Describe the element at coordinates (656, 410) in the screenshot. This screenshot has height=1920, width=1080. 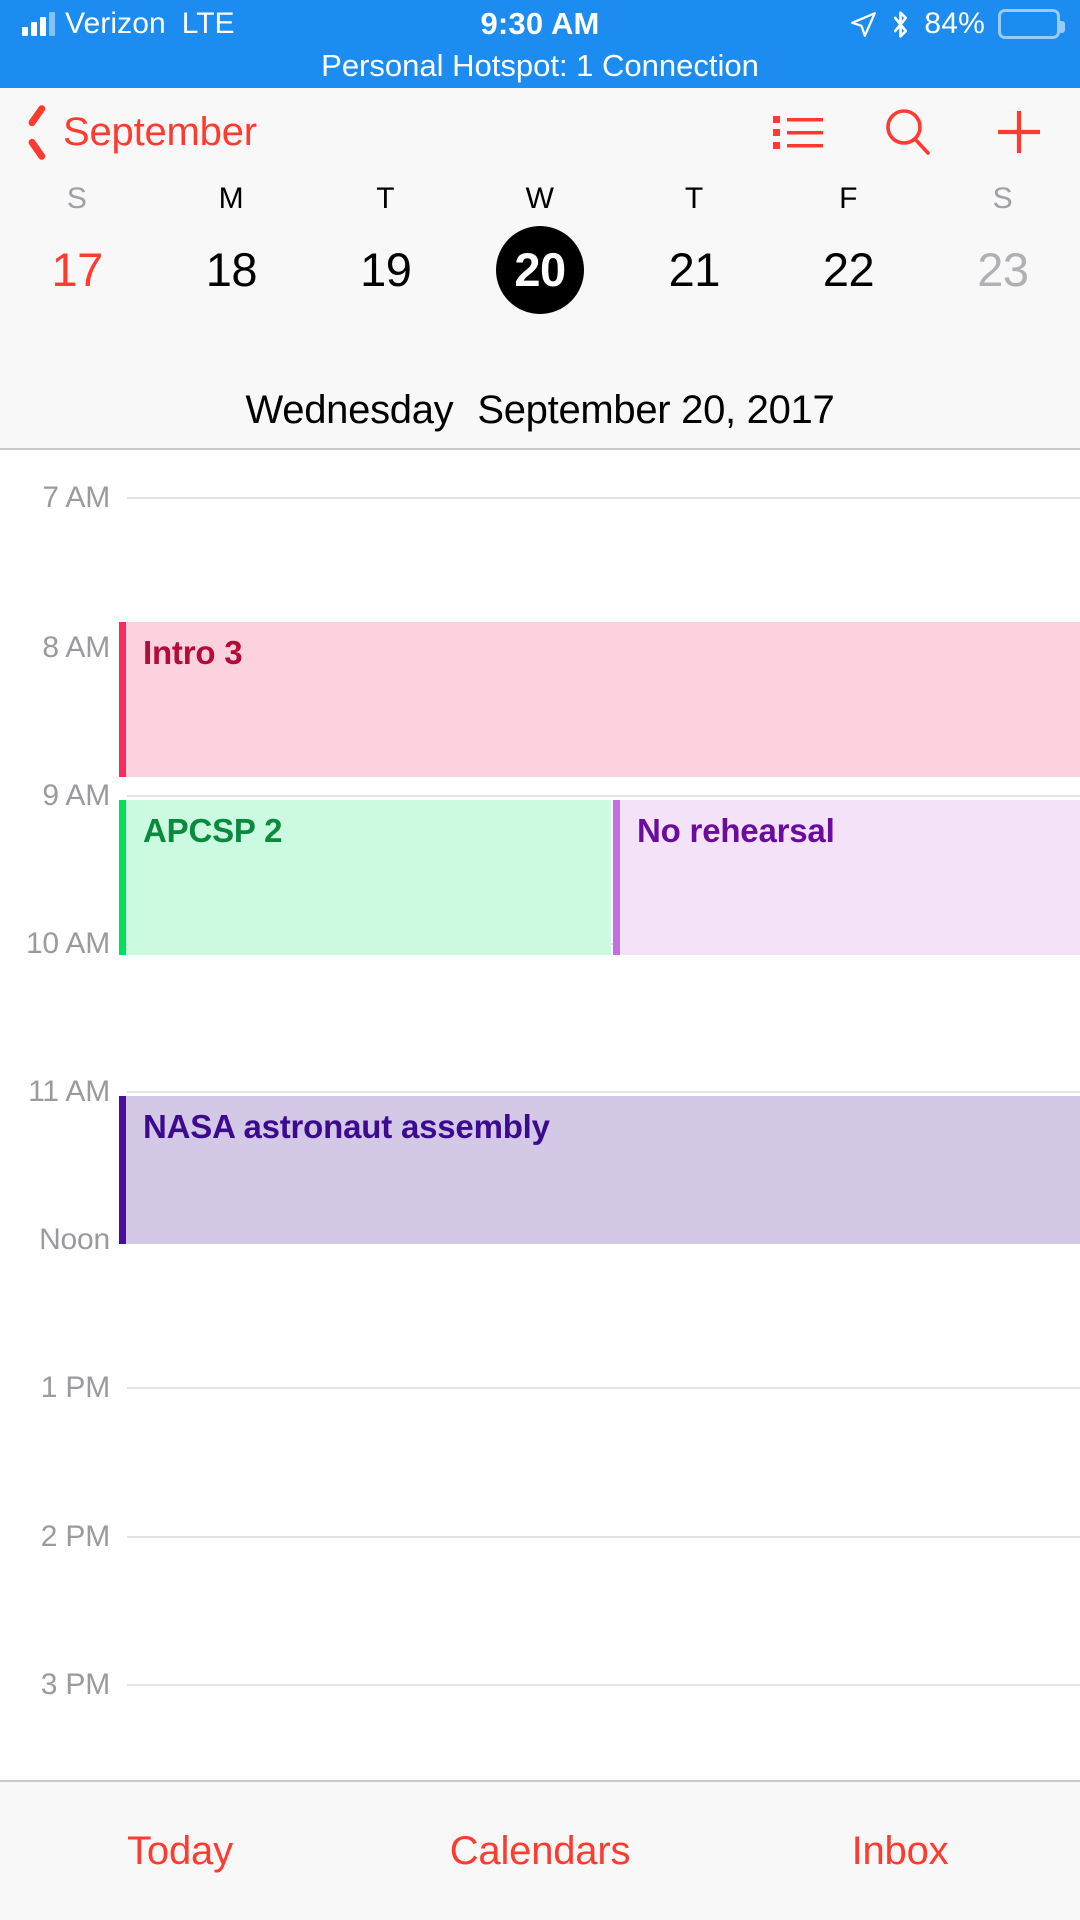
I see `selected-date-label: September 20, 2017` at that location.